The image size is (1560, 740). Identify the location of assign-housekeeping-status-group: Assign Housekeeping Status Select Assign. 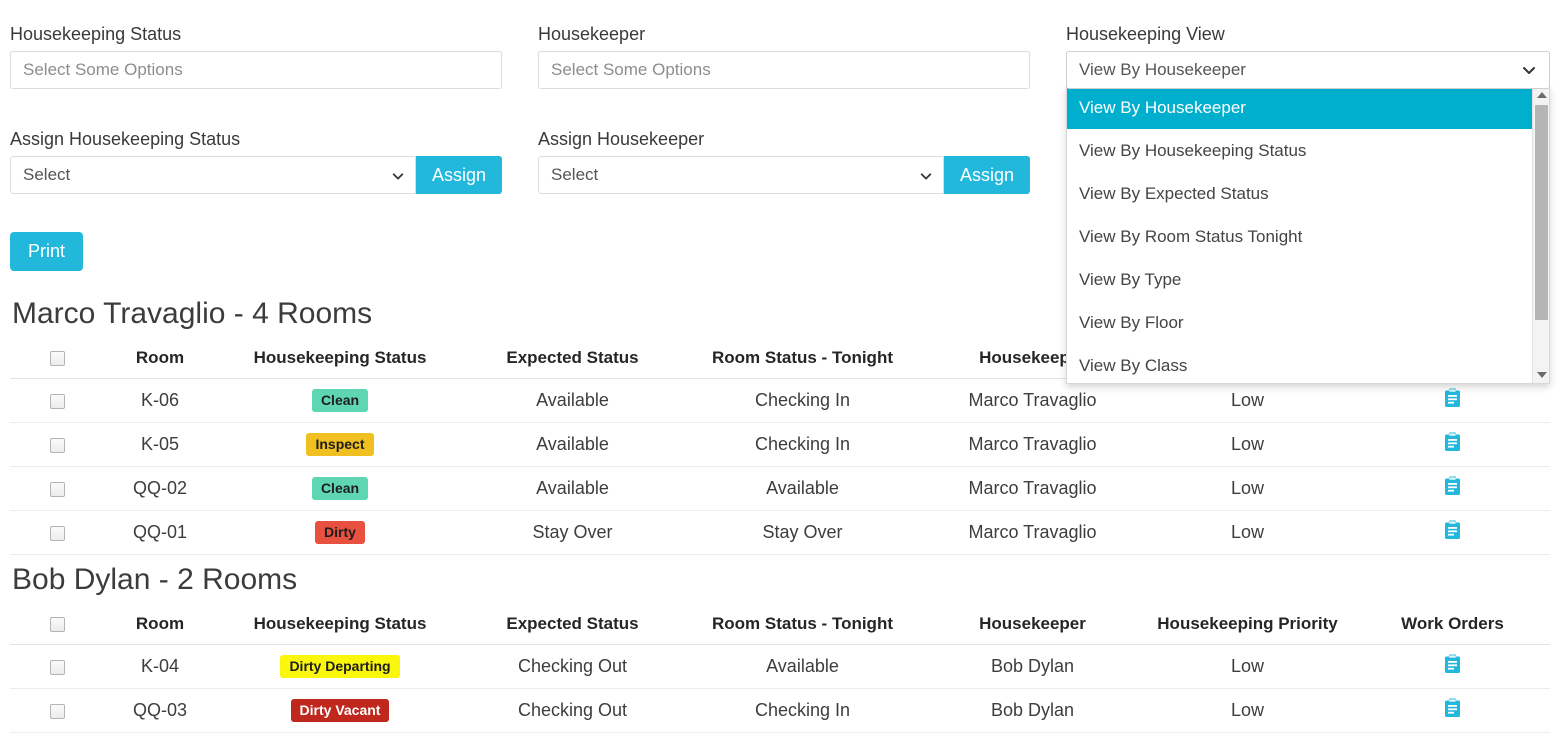
(256, 161).